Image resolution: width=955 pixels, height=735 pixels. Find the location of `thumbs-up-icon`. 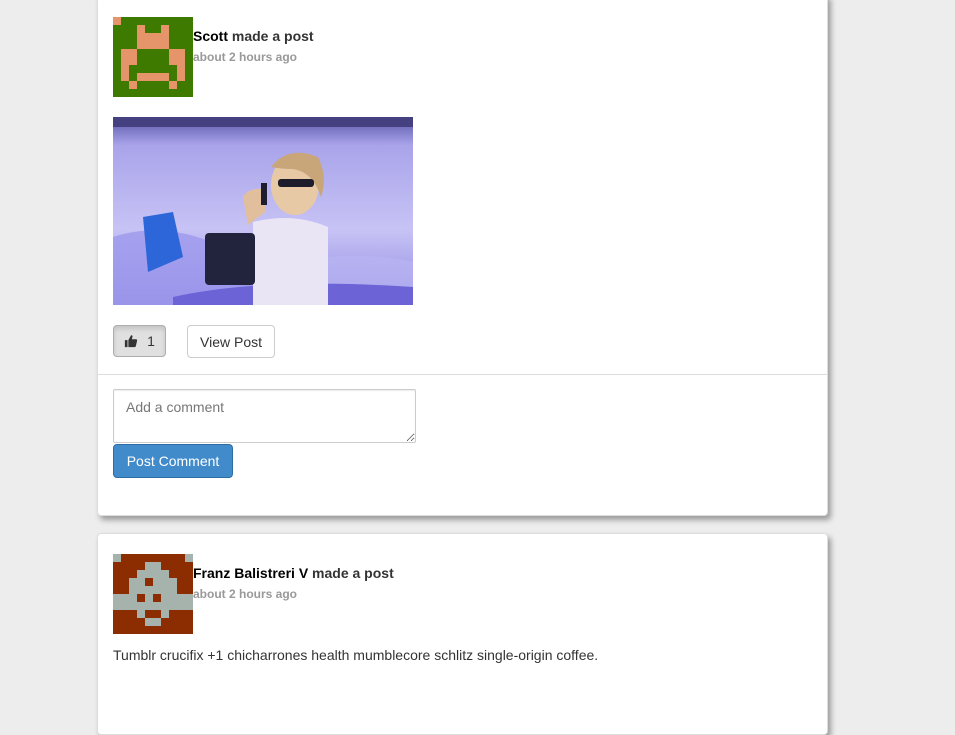

thumbs-up-icon is located at coordinates (131, 341).